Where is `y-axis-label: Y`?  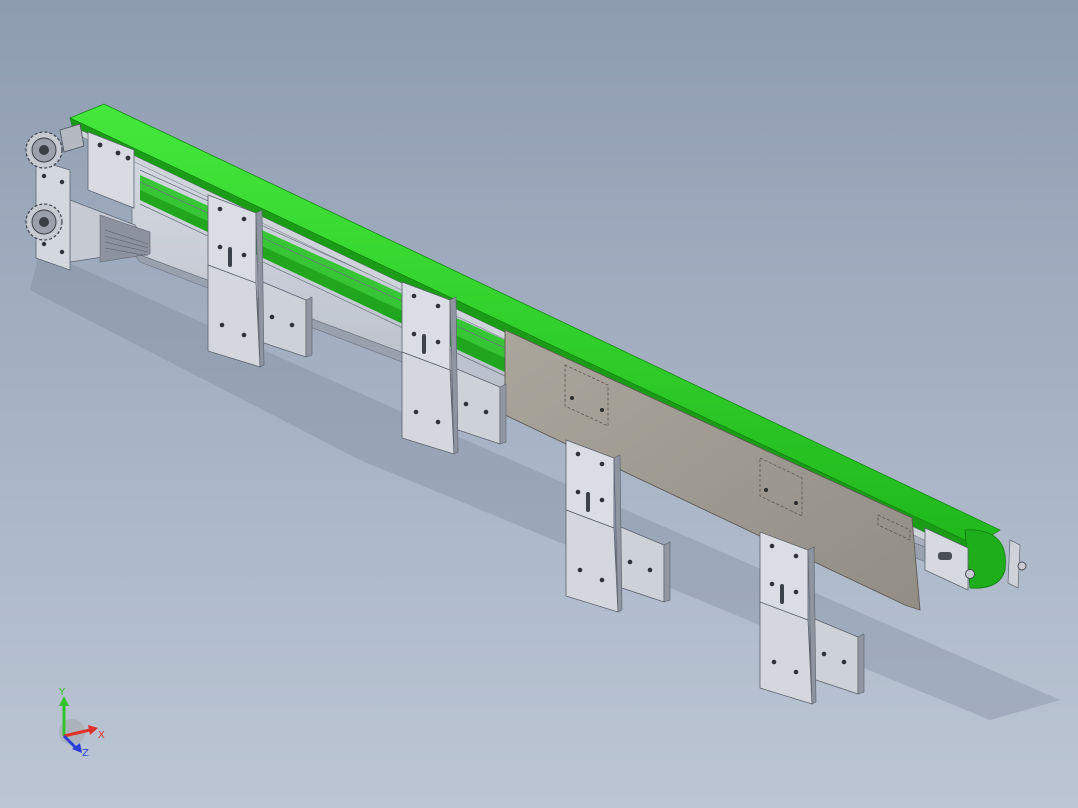 y-axis-label: Y is located at coordinates (62, 692).